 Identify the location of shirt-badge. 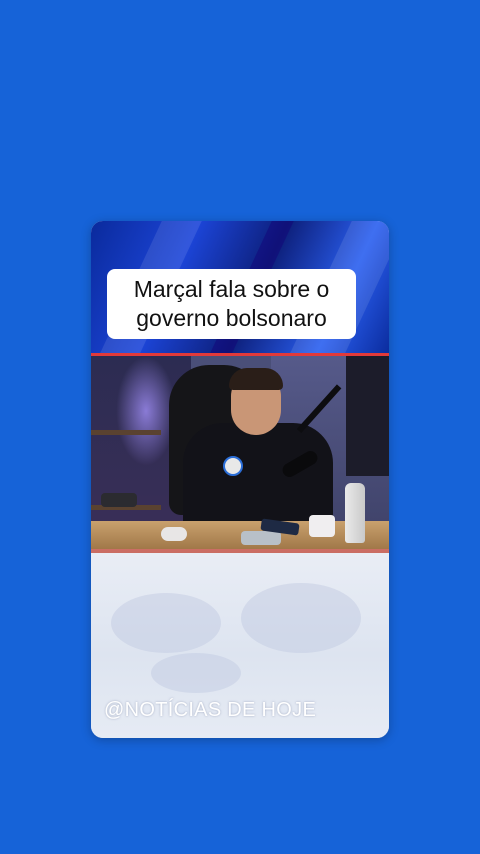
(233, 466).